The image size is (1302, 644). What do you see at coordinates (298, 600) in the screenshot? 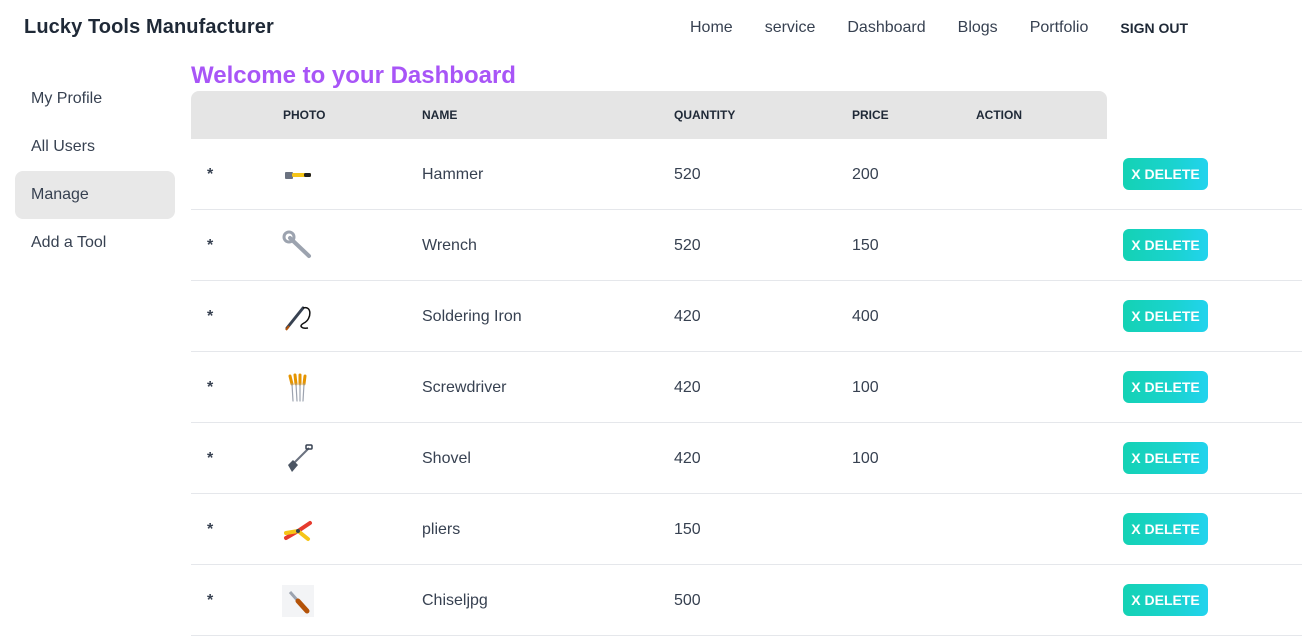
I see `chisel-icon` at bounding box center [298, 600].